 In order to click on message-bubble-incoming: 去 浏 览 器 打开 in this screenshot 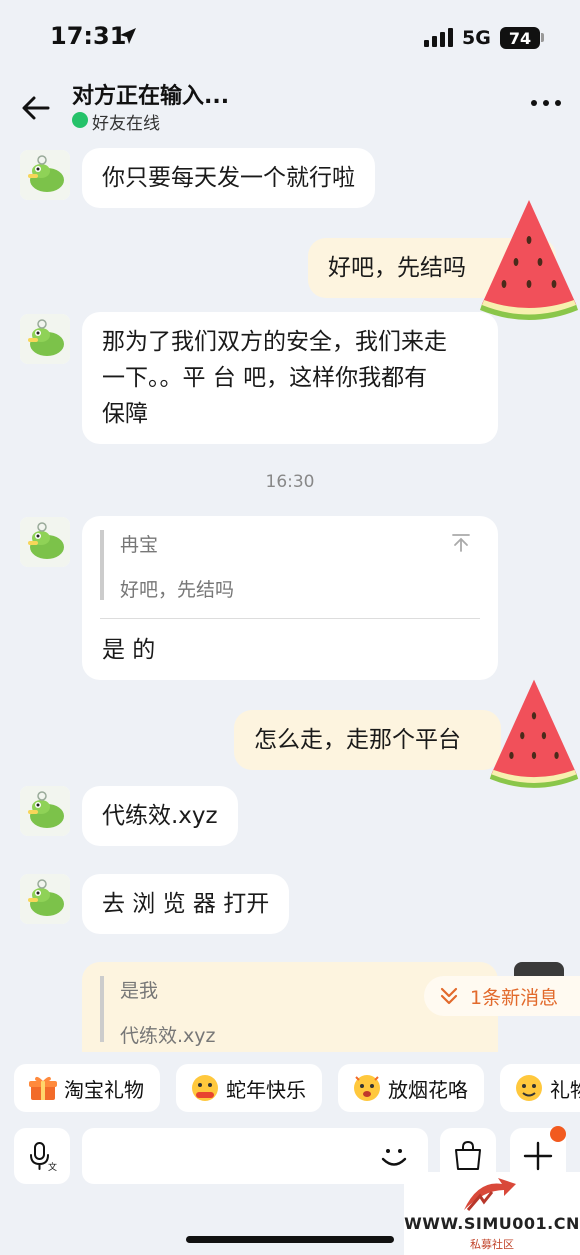, I will do `click(186, 904)`.